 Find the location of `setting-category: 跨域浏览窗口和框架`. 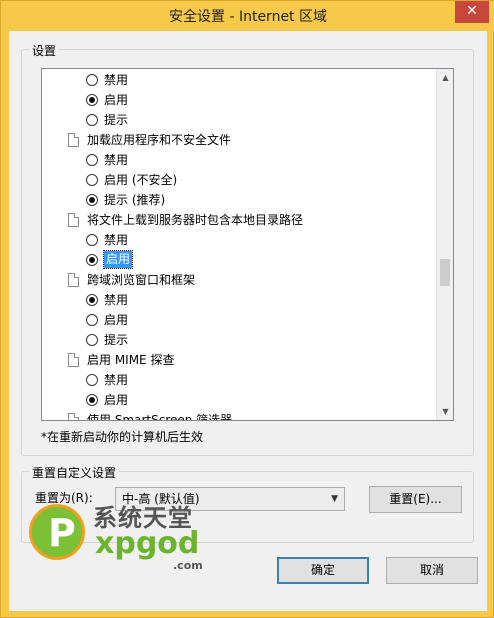

setting-category: 跨域浏览窗口和框架 is located at coordinates (239, 280).